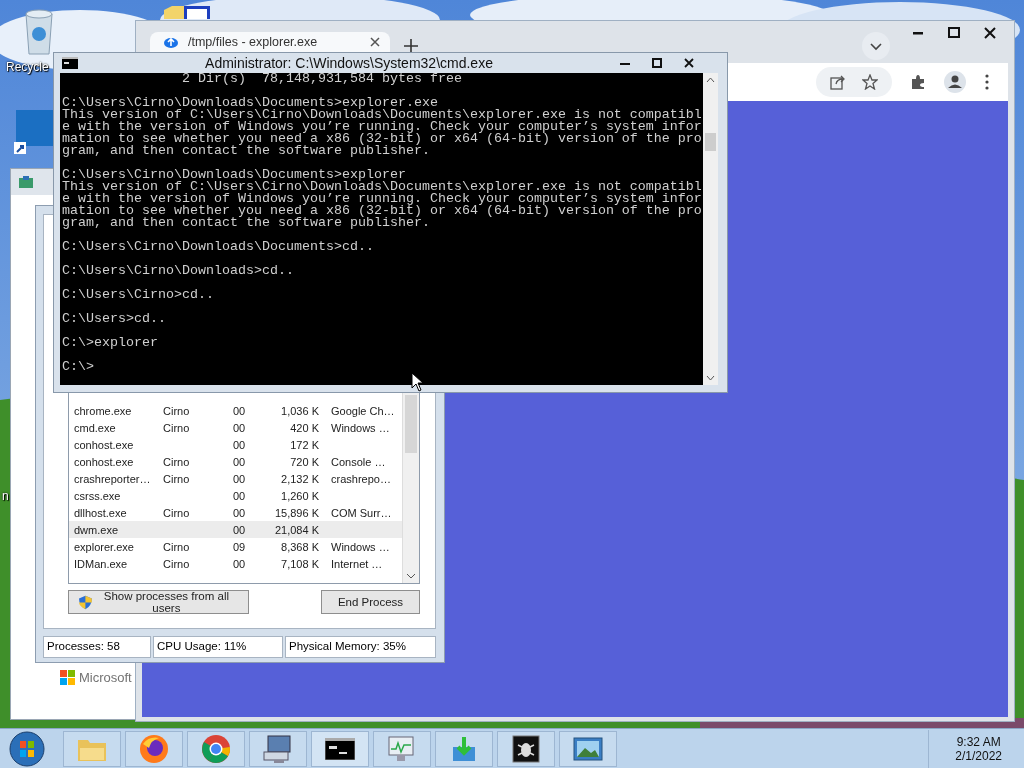 This screenshot has height=768, width=1024. What do you see at coordinates (85, 602) in the screenshot?
I see `shield-icon` at bounding box center [85, 602].